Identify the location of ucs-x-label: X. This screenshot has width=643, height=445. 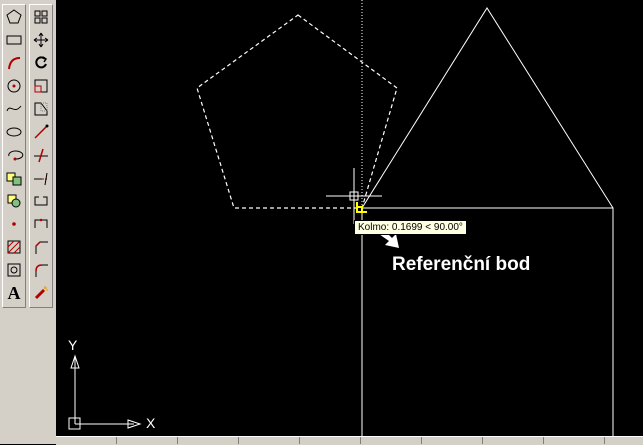
(151, 423).